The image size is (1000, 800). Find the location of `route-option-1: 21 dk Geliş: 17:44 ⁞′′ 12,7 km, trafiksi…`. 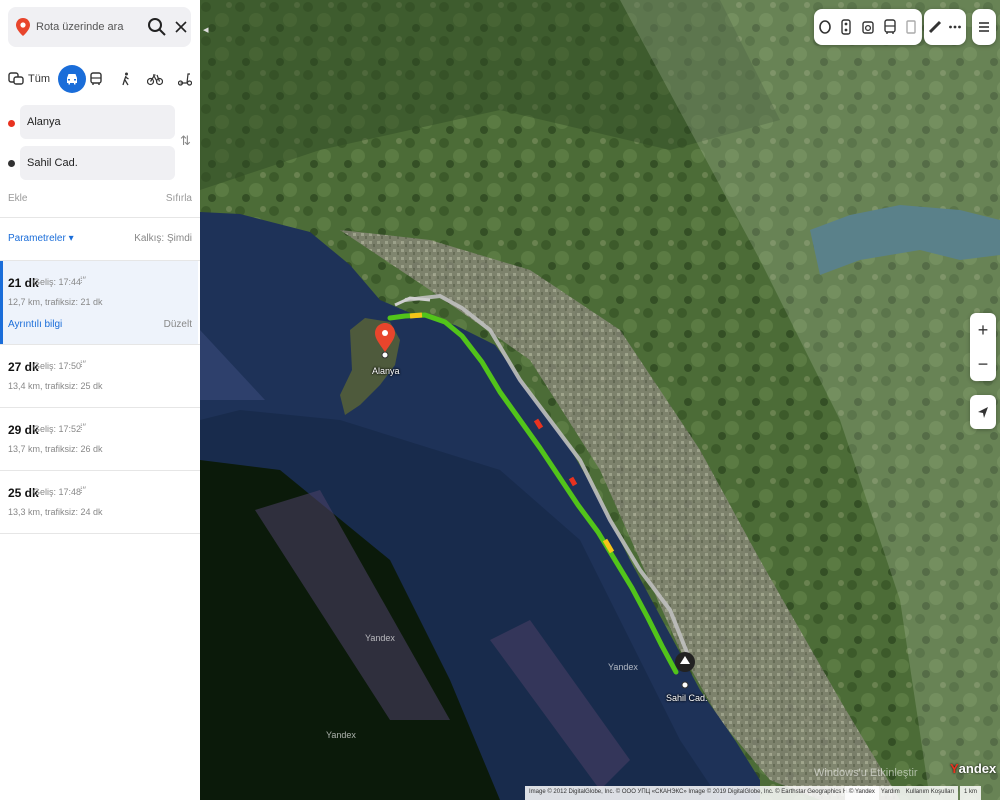

route-option-1: 21 dk Geliş: 17:44 ⁞′′ 12,7 km, trafiksi… is located at coordinates (99, 302).